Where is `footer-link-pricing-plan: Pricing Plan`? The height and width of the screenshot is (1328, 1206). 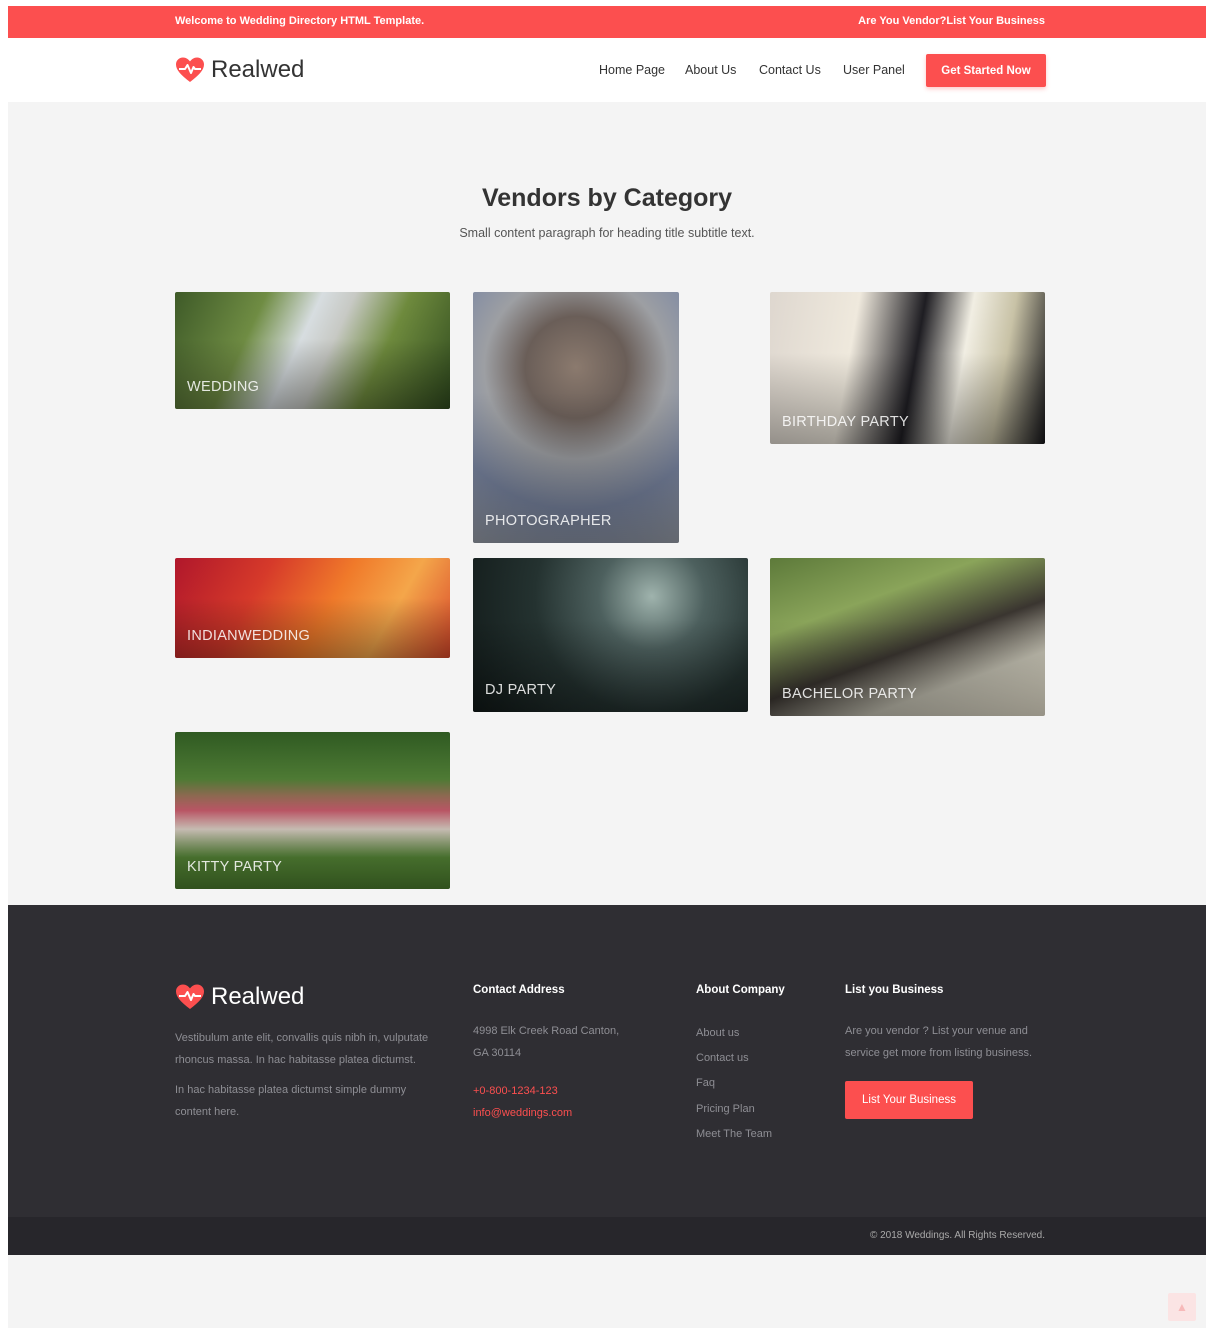
footer-link-pricing-plan: Pricing Plan is located at coordinates (725, 1109).